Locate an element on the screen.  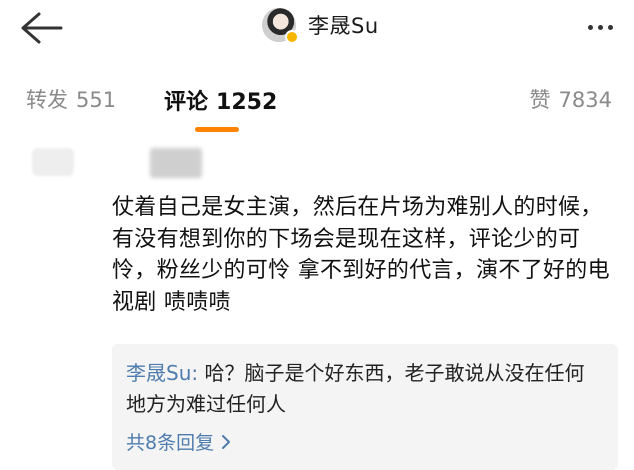
top-bar: 李晟Su is located at coordinates (317, 30).